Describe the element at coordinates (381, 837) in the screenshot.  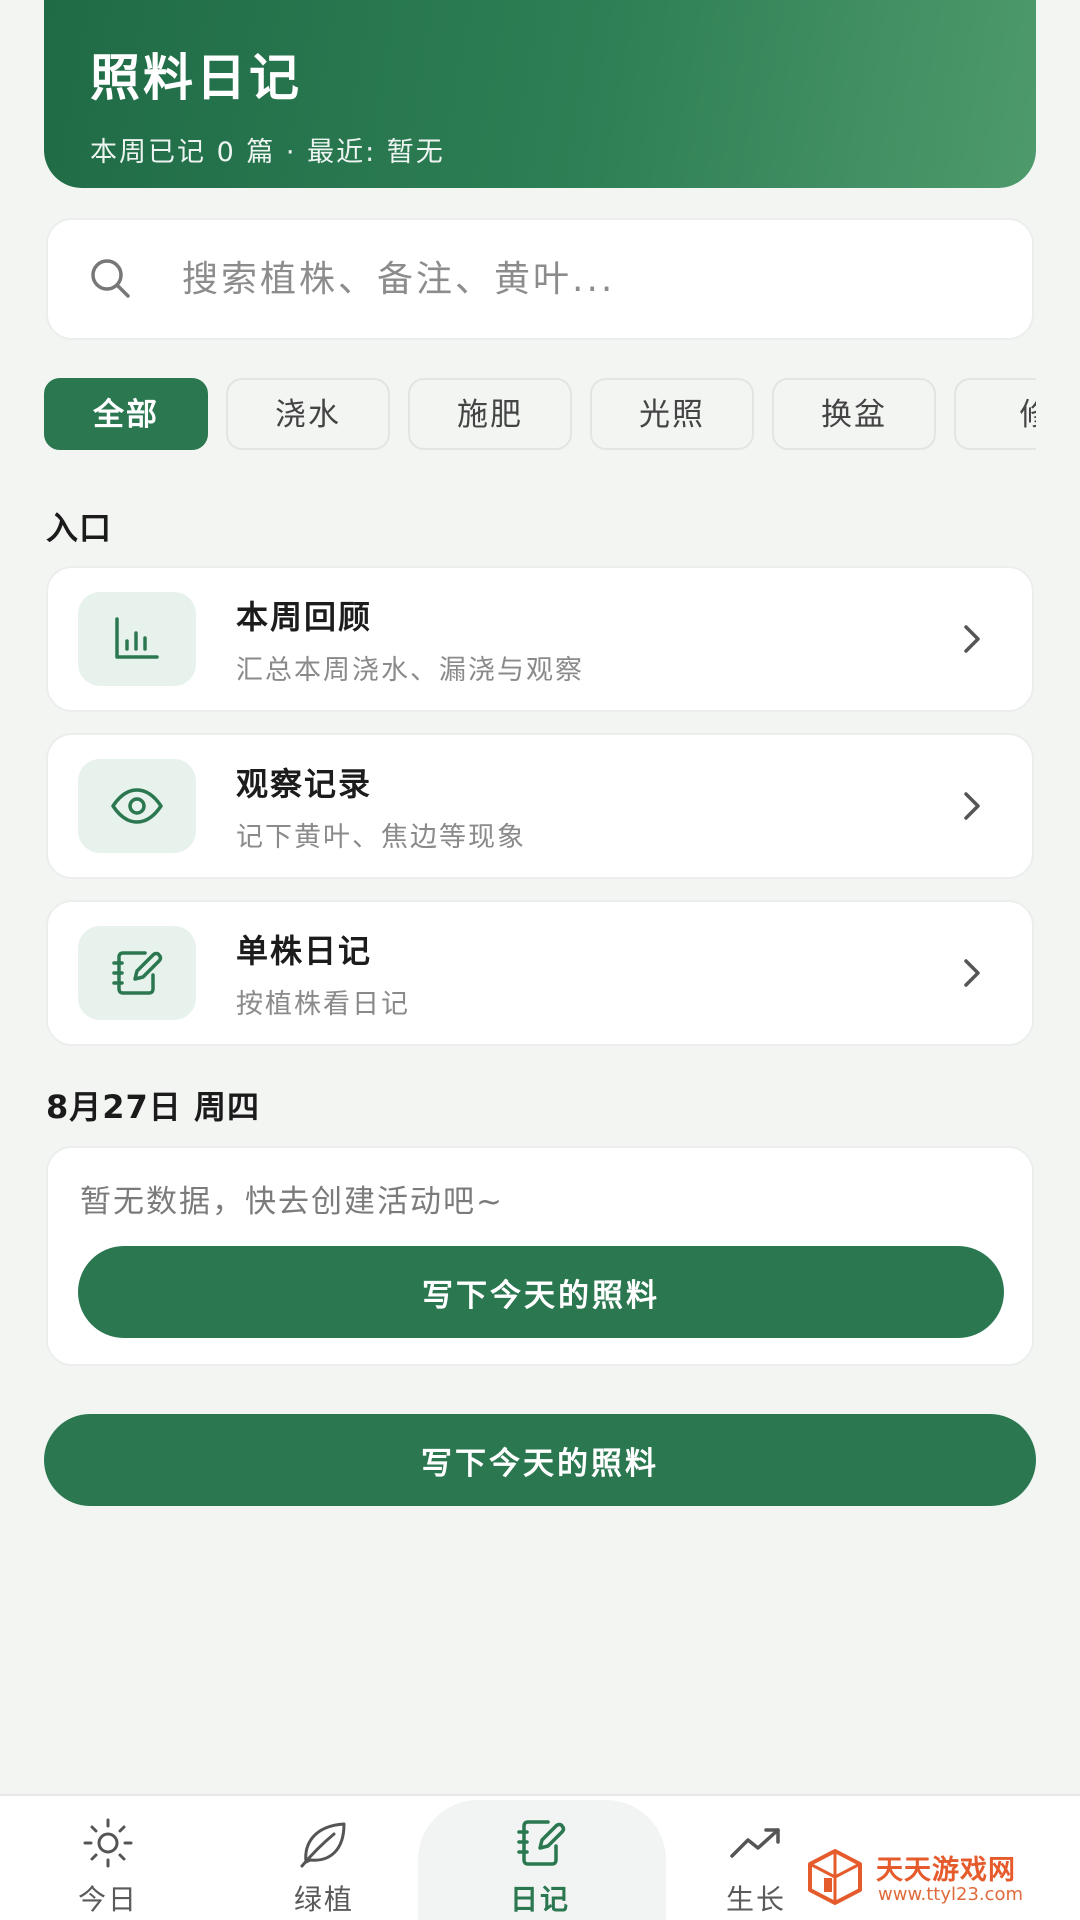
I see `entry-subtitle: 记下黄叶、焦边等现象` at that location.